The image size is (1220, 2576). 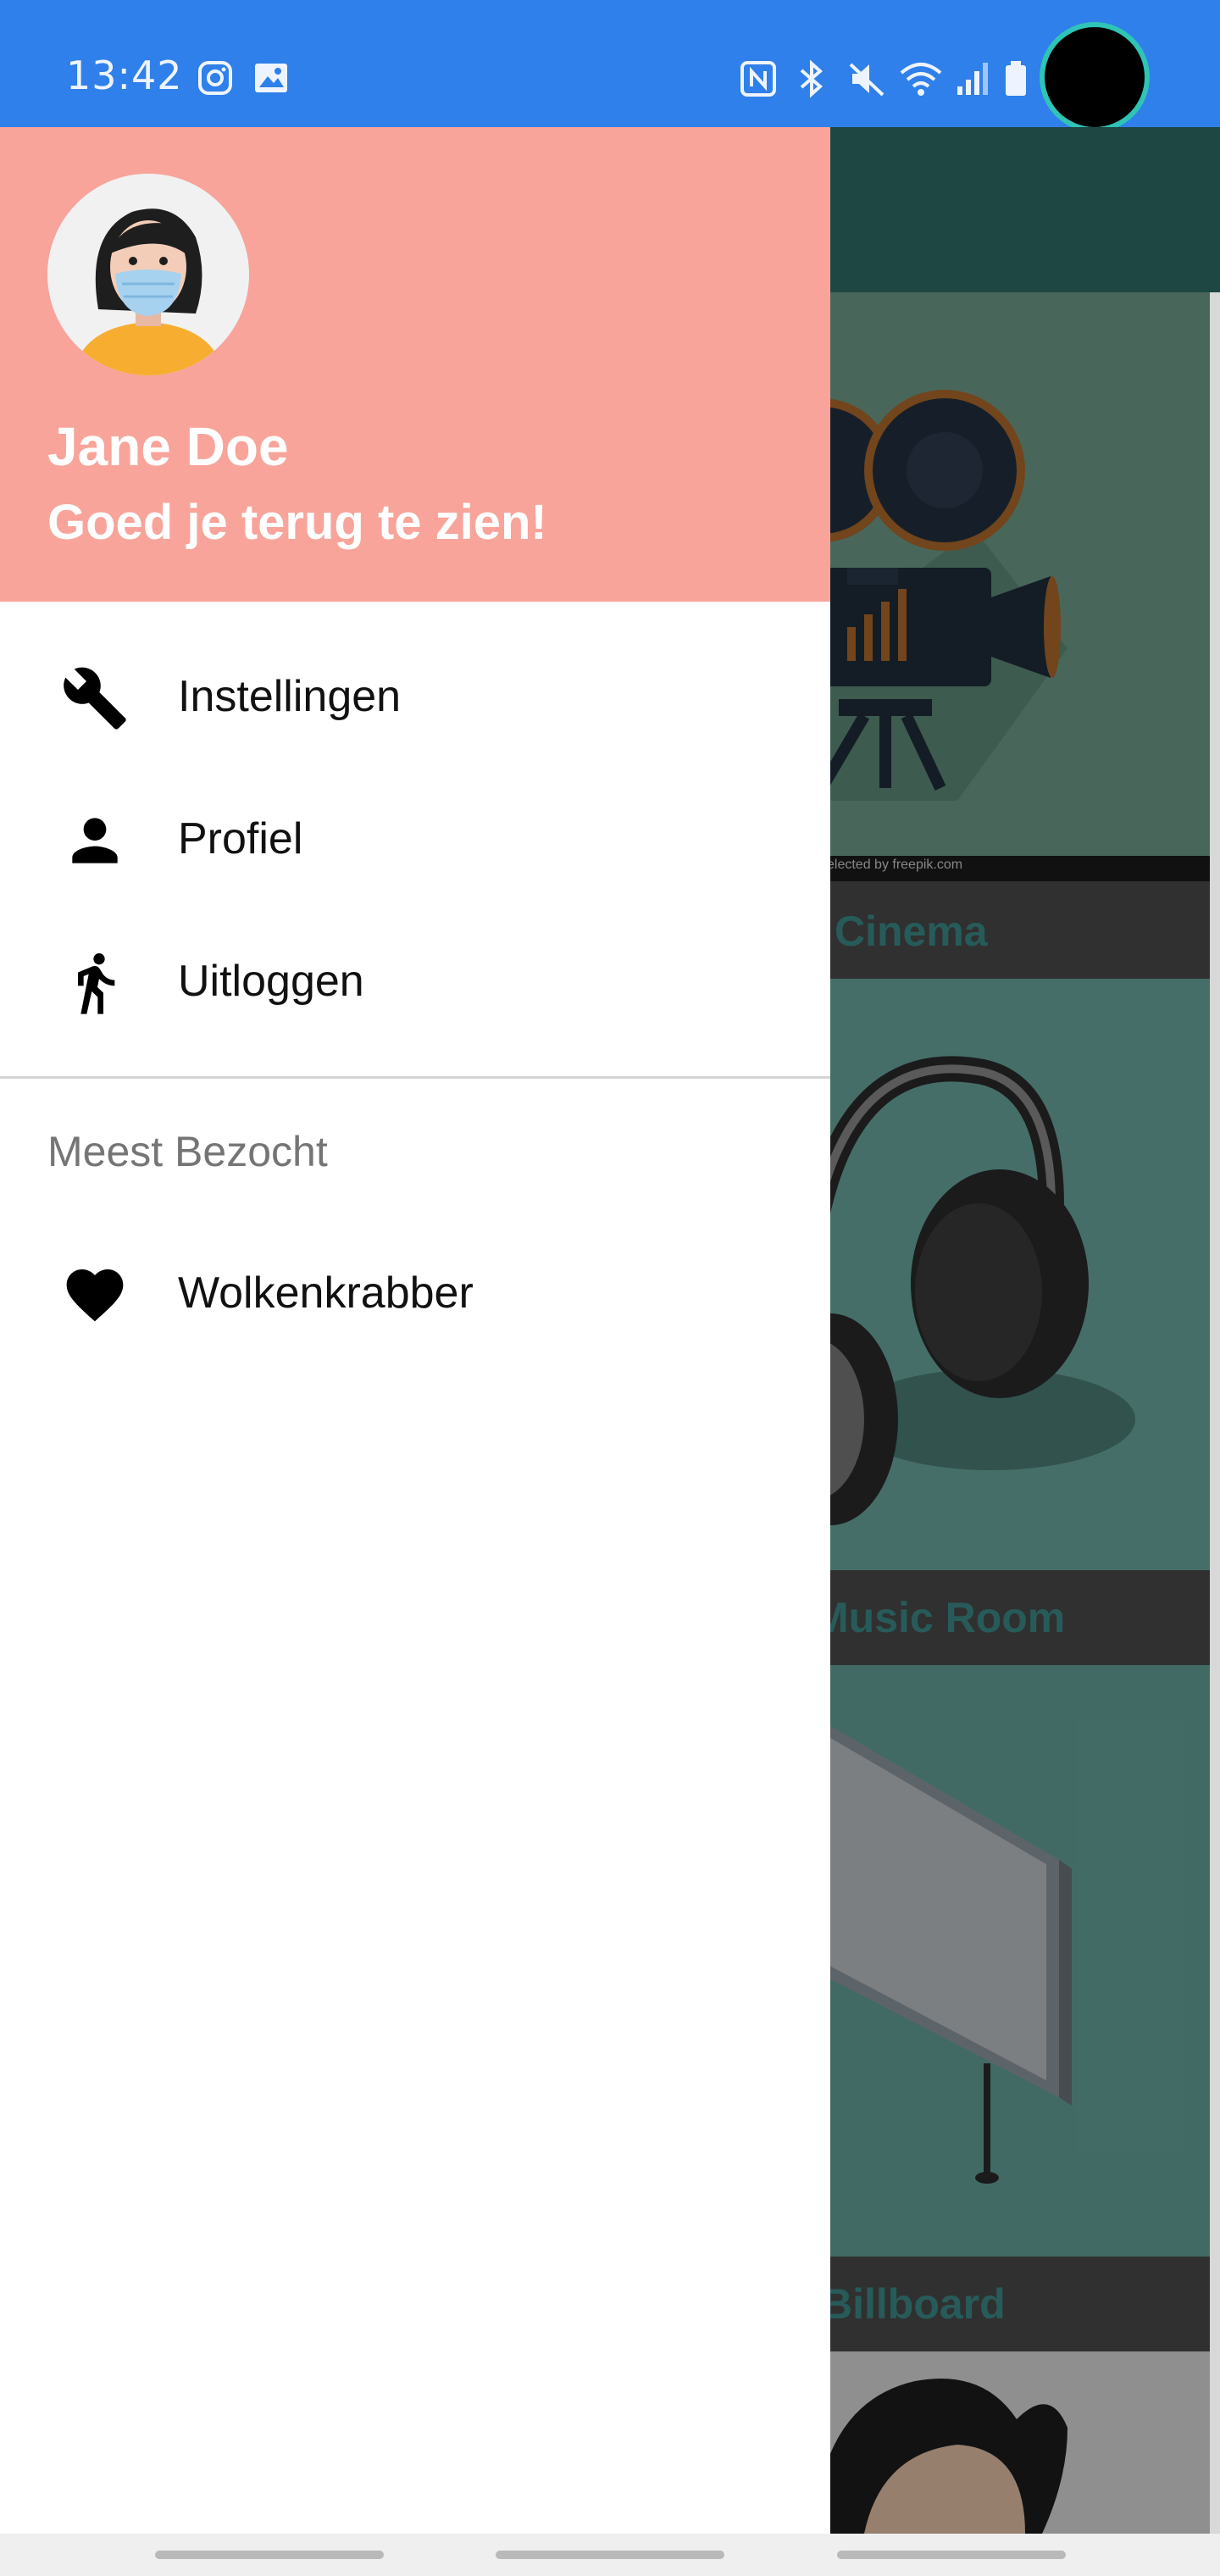 What do you see at coordinates (269, 2555) in the screenshot?
I see `nav-recents-button` at bounding box center [269, 2555].